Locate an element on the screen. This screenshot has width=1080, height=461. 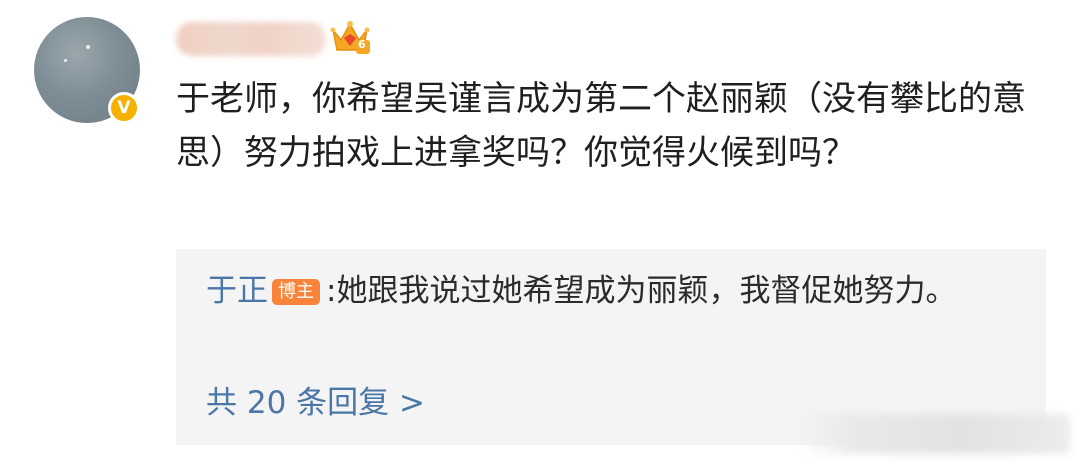
reply-text: 她跟我说过她希望成为丽颖，我督促她努力。 is located at coordinates (646, 291).